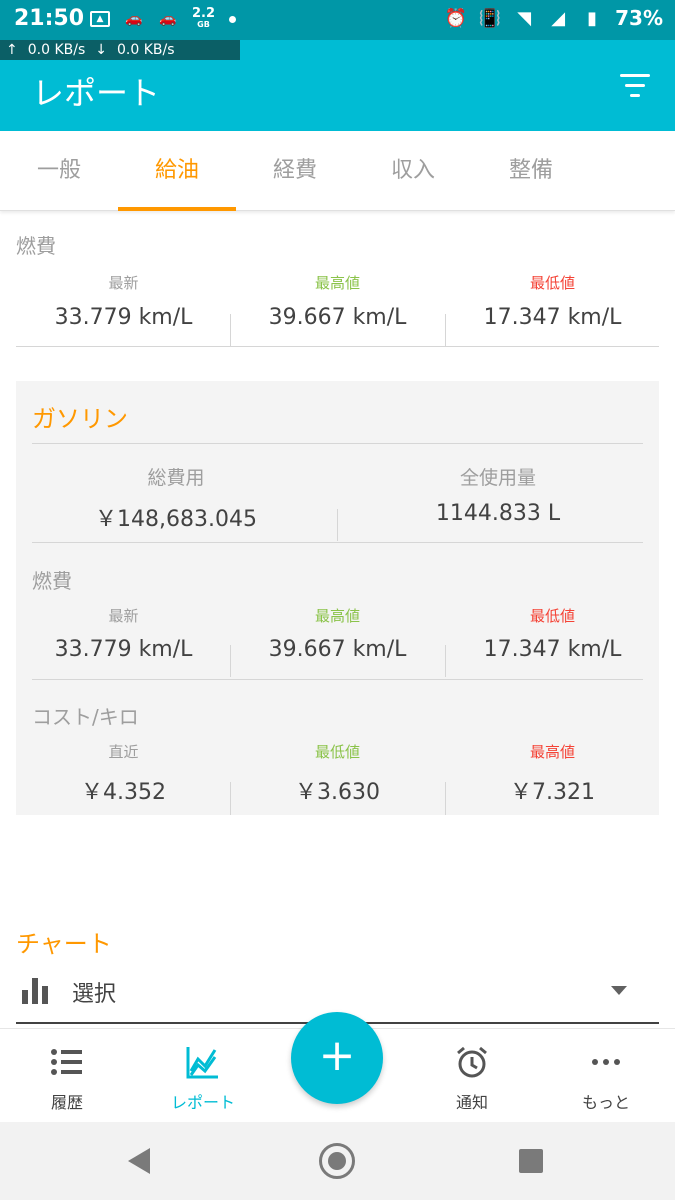 The image size is (675, 1200). What do you see at coordinates (202, 1102) in the screenshot?
I see `nav-report-label: レポート` at bounding box center [202, 1102].